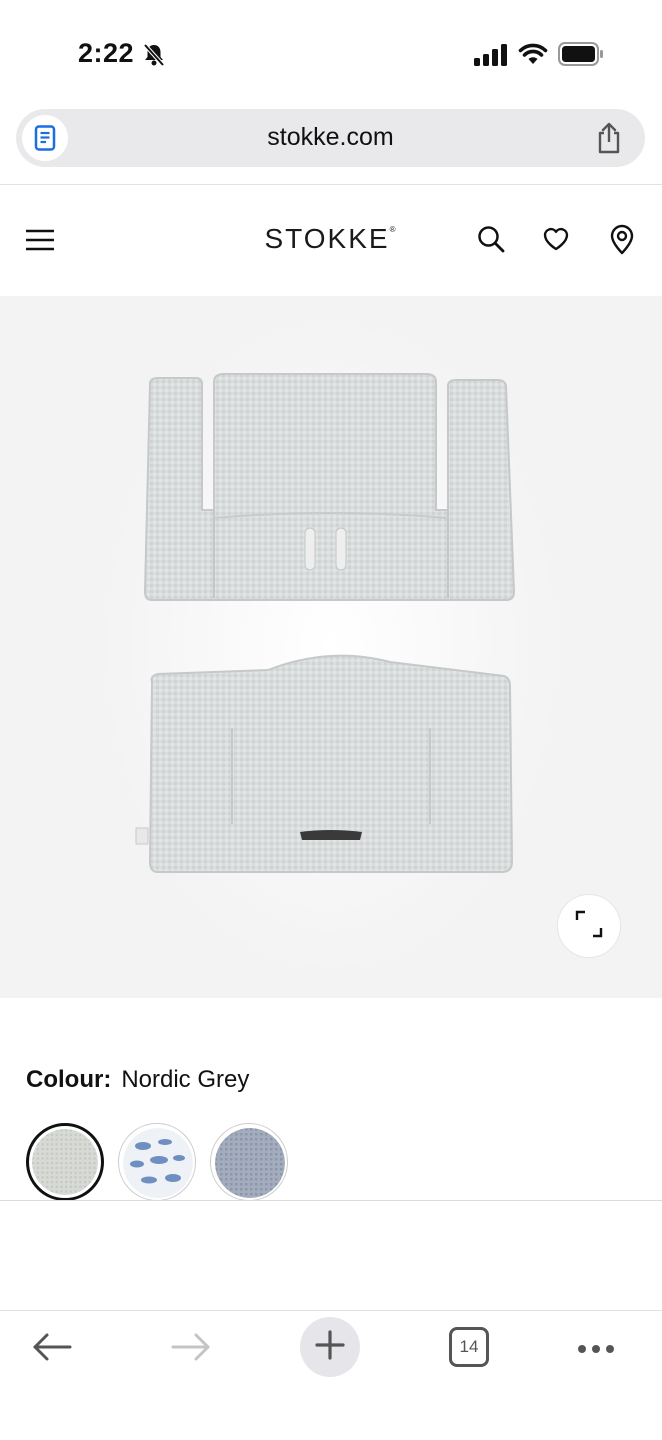  What do you see at coordinates (106, 53) in the screenshot?
I see `status-time: 2:22` at bounding box center [106, 53].